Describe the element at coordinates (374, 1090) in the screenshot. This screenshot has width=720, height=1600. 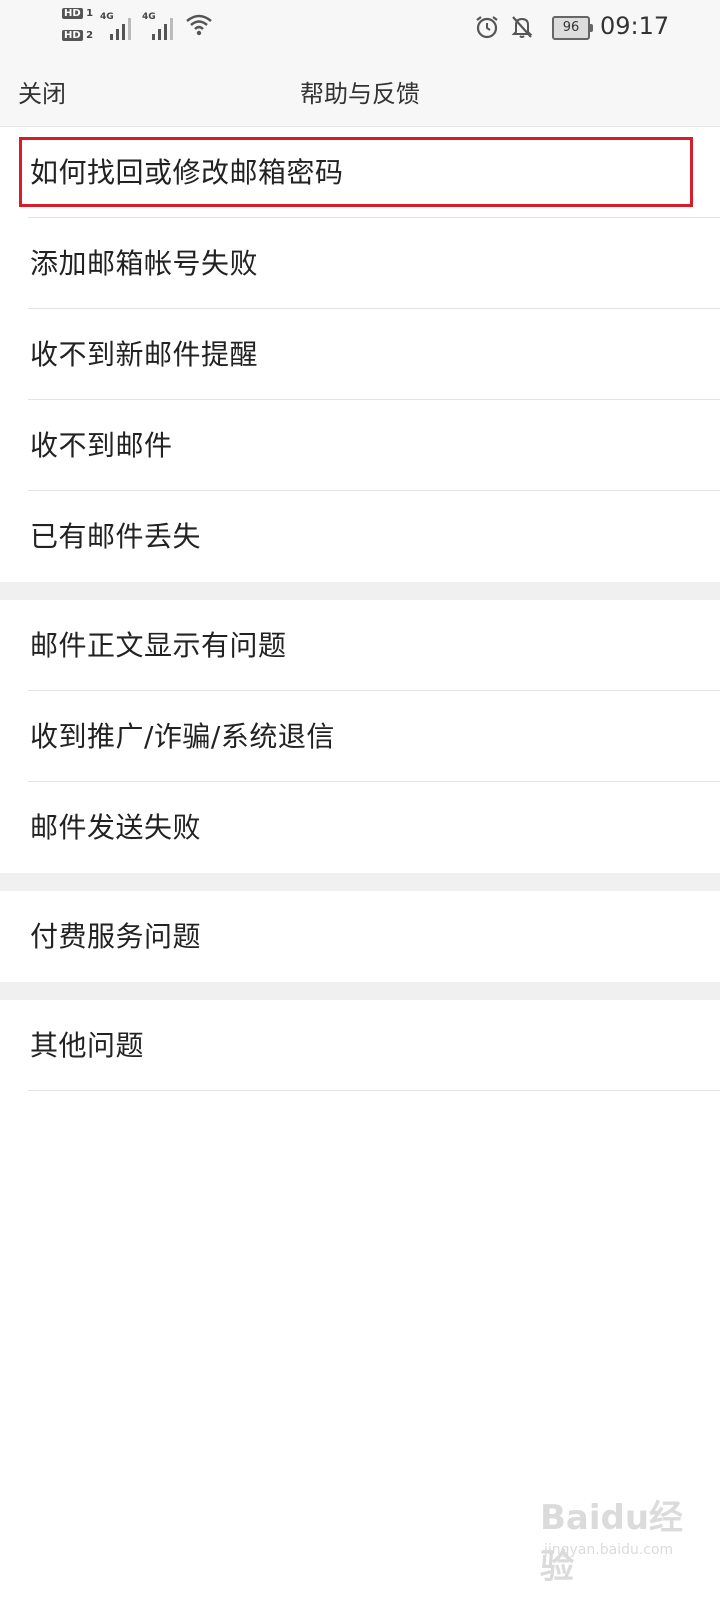
I see `divider` at that location.